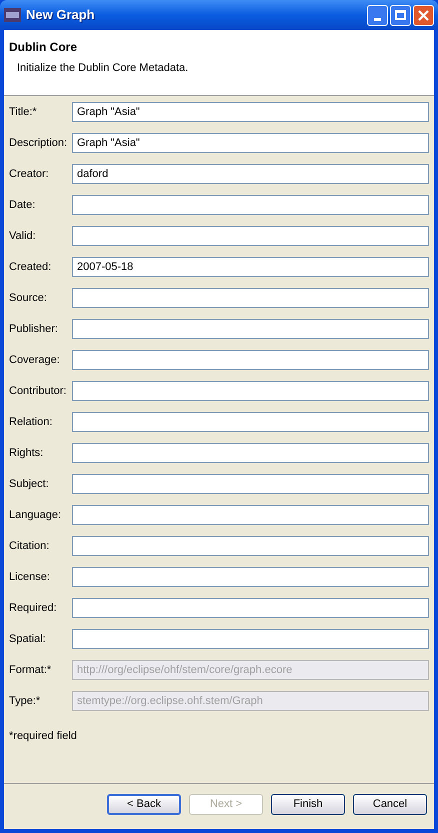  I want to click on field-label: Description:, so click(38, 143).